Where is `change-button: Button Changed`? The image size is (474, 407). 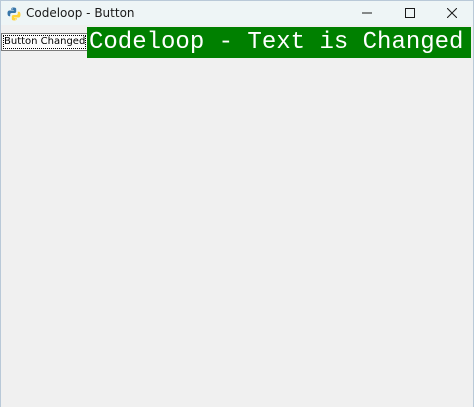 change-button: Button Changed is located at coordinates (45, 42).